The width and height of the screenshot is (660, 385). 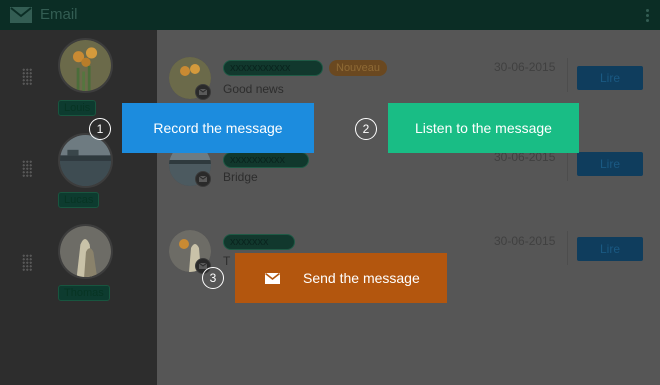 What do you see at coordinates (266, 160) in the screenshot?
I see `sender-name: xxxxxxxxxx` at bounding box center [266, 160].